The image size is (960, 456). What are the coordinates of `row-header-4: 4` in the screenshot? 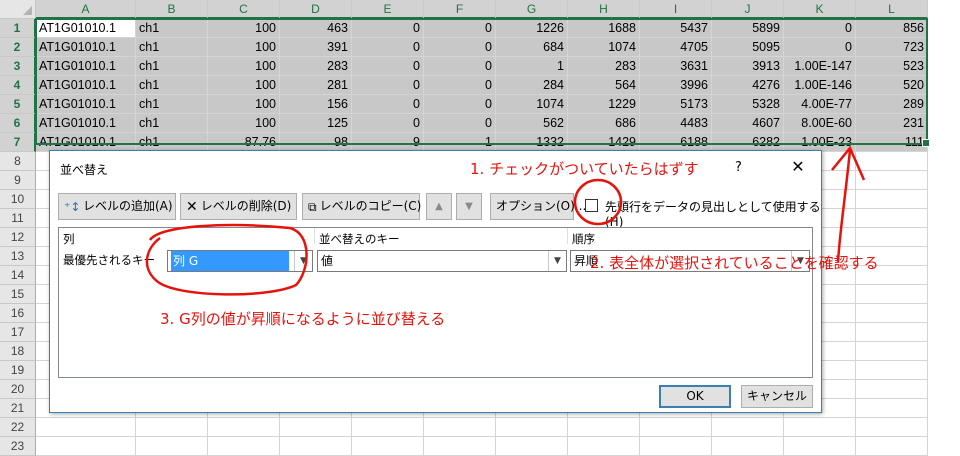 It's located at (18, 85).